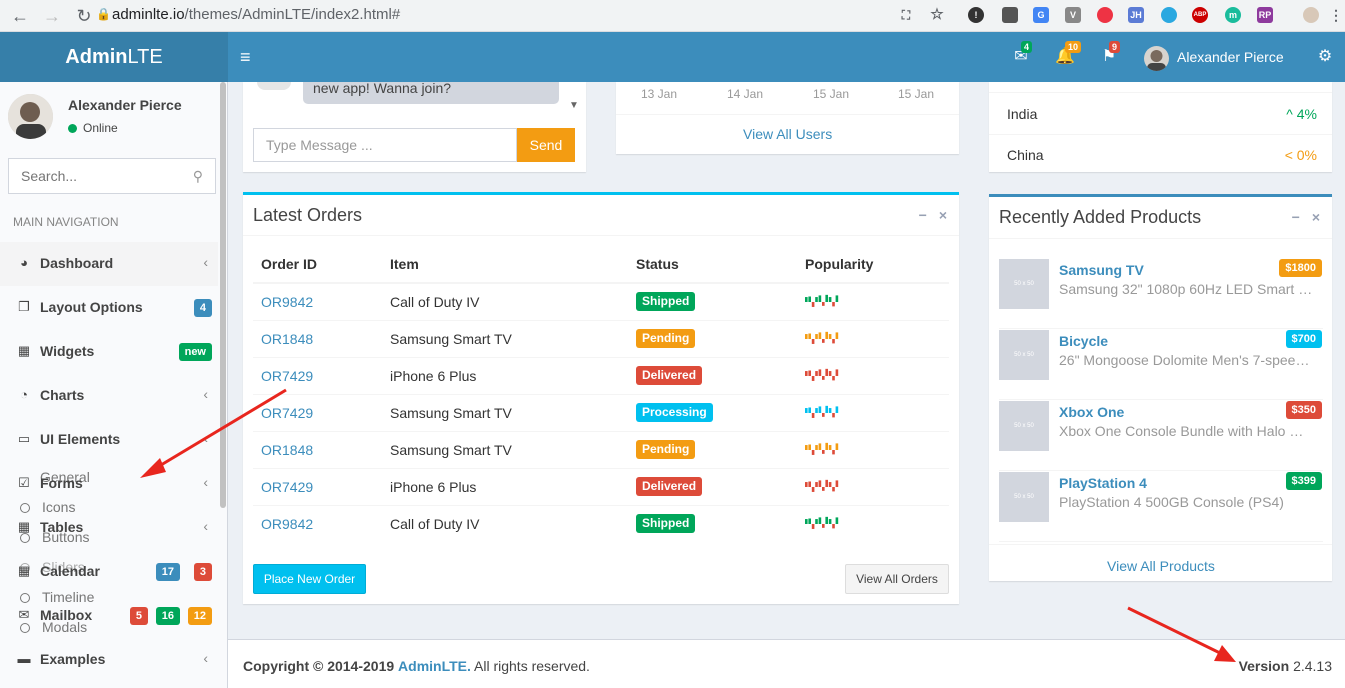 The width and height of the screenshot is (1345, 688). What do you see at coordinates (24, 350) in the screenshot?
I see `grid-icon: ▦` at bounding box center [24, 350].